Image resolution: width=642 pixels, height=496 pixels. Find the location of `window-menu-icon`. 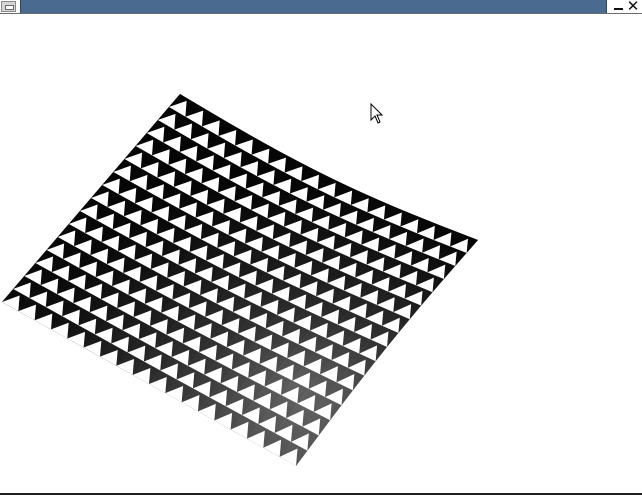

window-menu-icon is located at coordinates (8, 6).